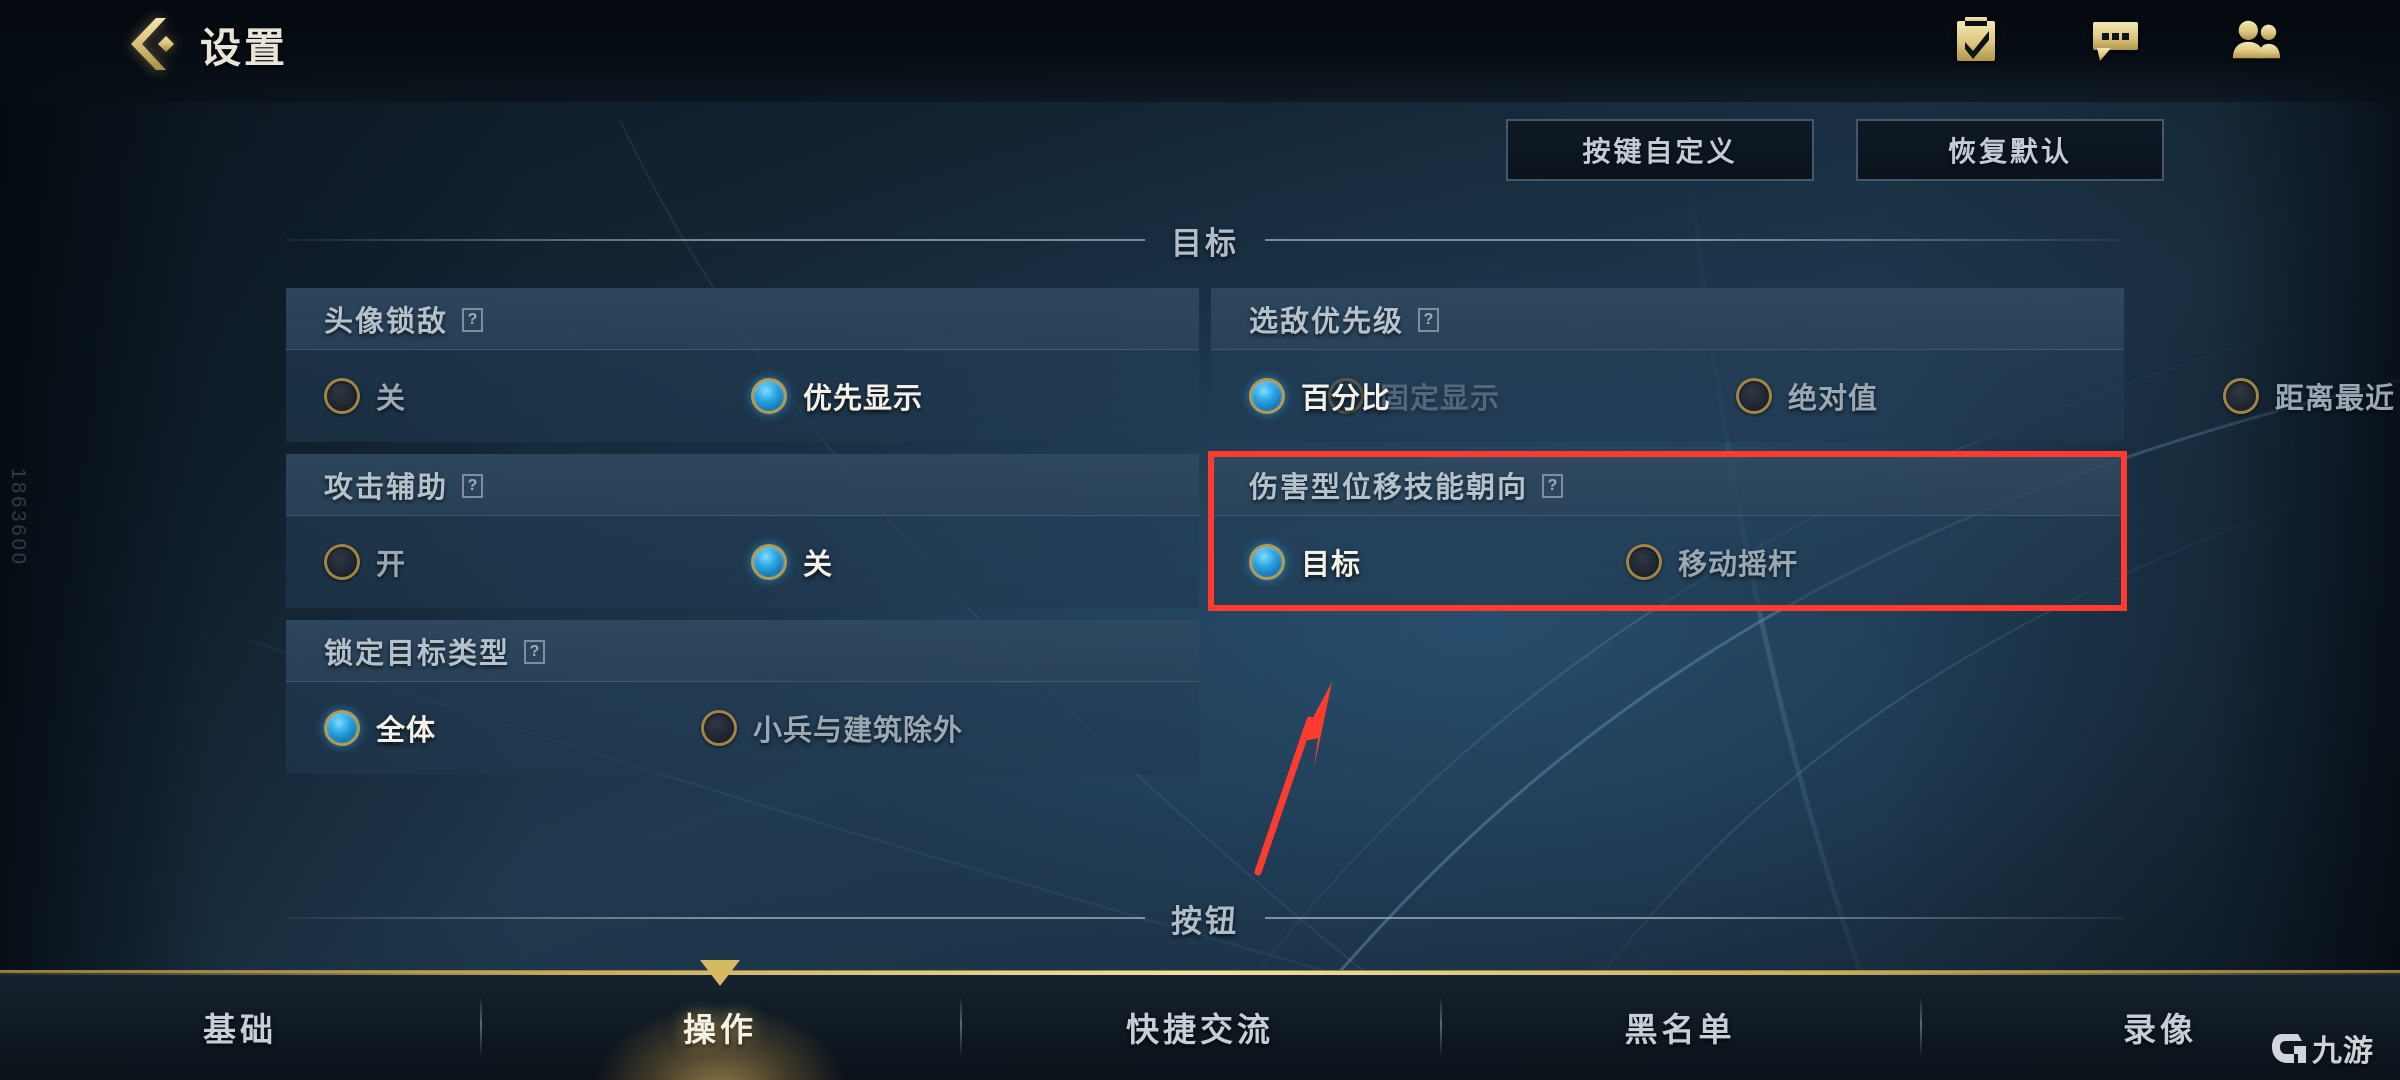  Describe the element at coordinates (2343, 1051) in the screenshot. I see `watermark-text: 九游` at that location.